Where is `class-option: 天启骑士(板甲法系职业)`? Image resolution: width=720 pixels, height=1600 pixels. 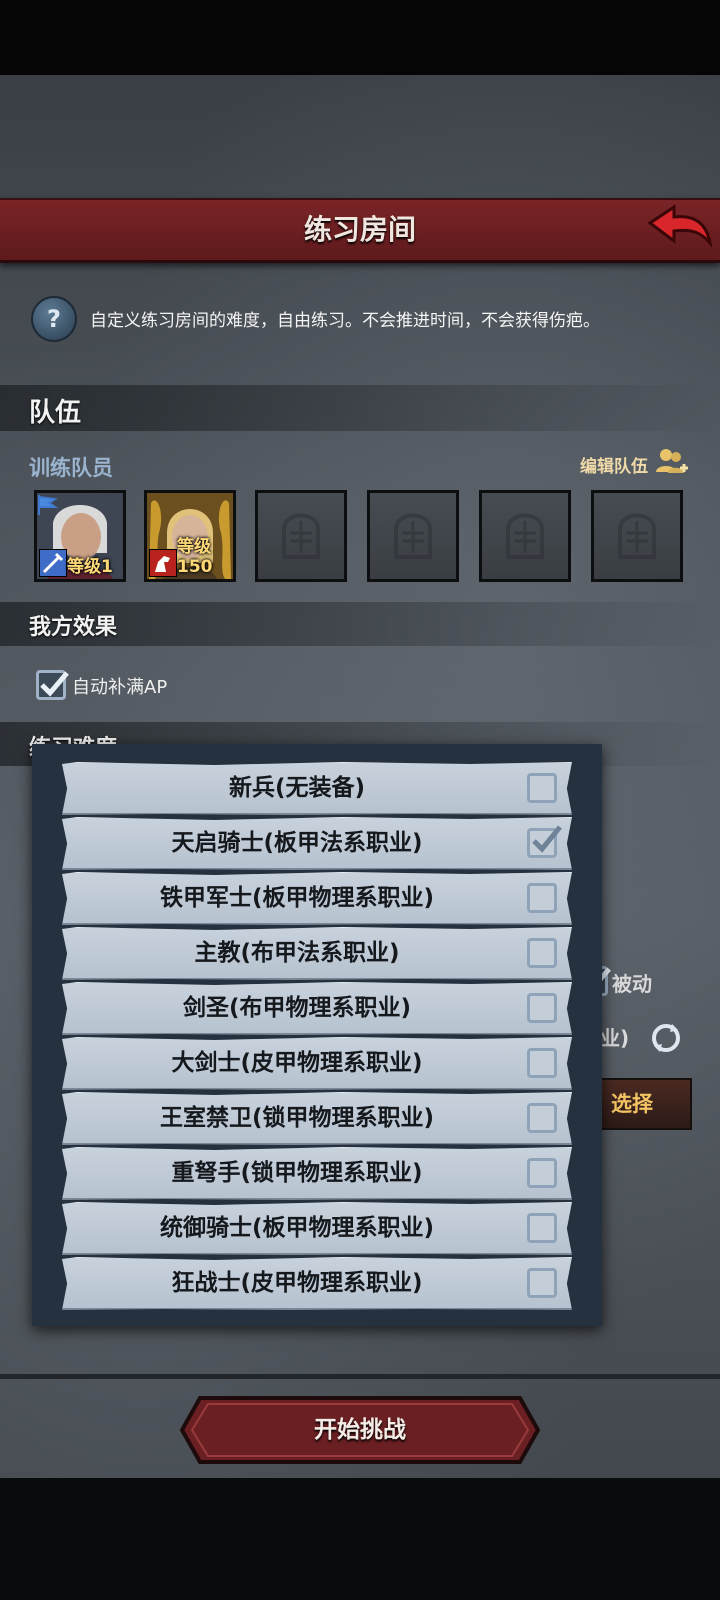
class-option: 天启骑士(板甲法系职业) is located at coordinates (317, 843).